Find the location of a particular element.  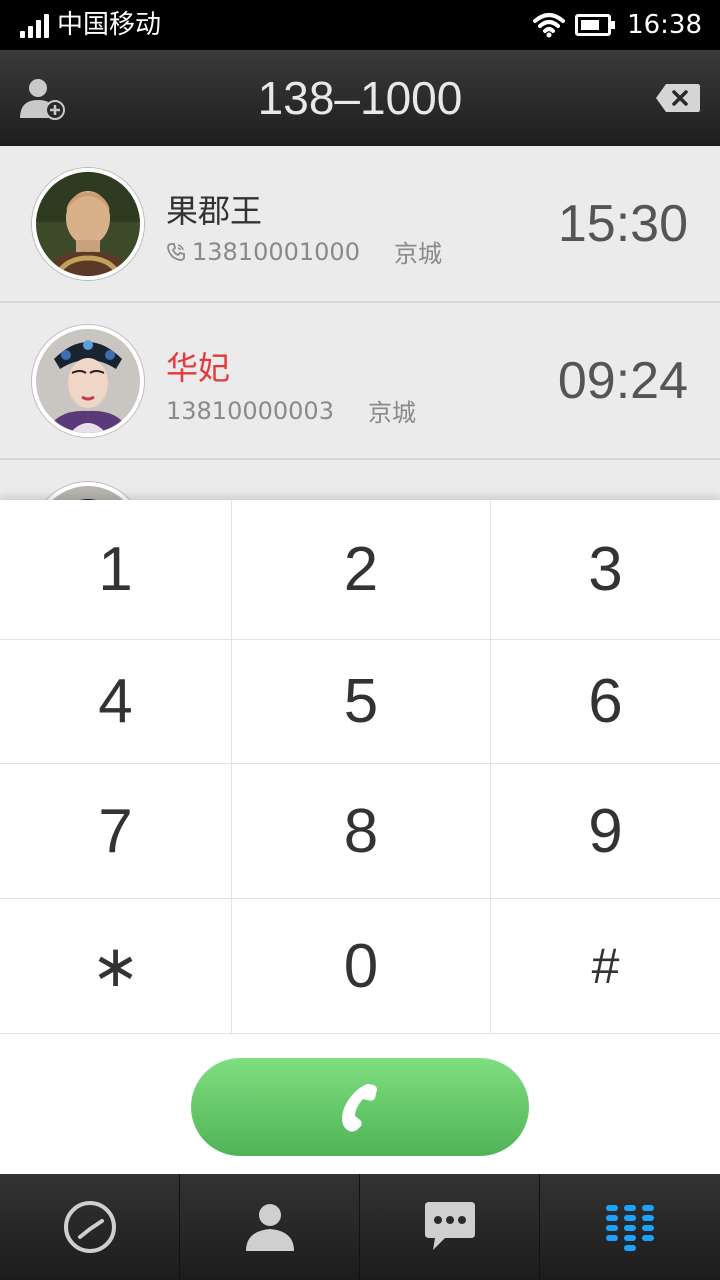

battery-icon is located at coordinates (595, 25).